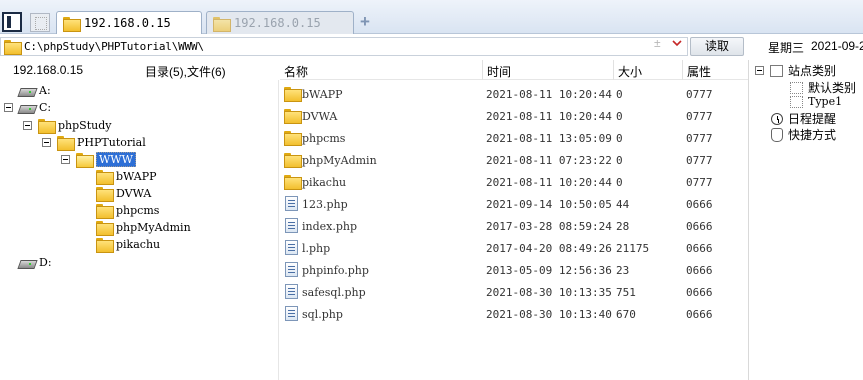 The image size is (863, 380). Describe the element at coordinates (657, 43) in the screenshot. I see `plus-minus-icon: ±` at that location.